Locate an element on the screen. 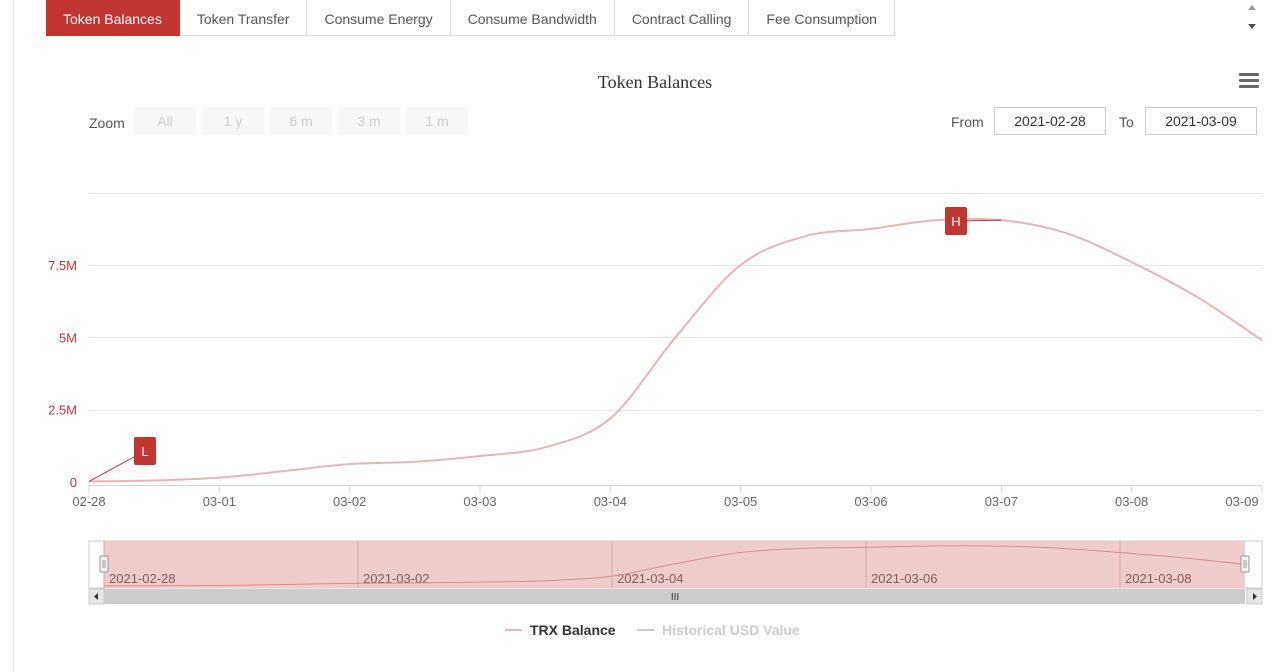  legend-symbol-historical-usd is located at coordinates (645, 630).